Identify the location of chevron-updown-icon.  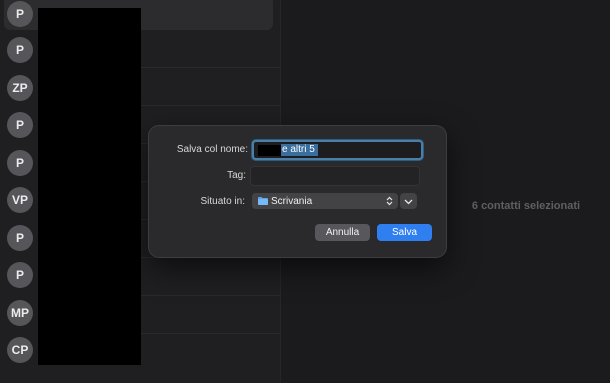
(389, 202).